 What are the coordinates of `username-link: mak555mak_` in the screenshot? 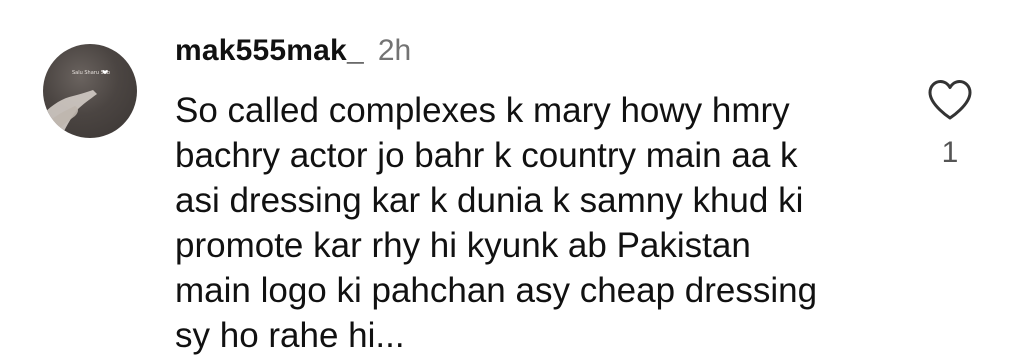 It's located at (269, 51).